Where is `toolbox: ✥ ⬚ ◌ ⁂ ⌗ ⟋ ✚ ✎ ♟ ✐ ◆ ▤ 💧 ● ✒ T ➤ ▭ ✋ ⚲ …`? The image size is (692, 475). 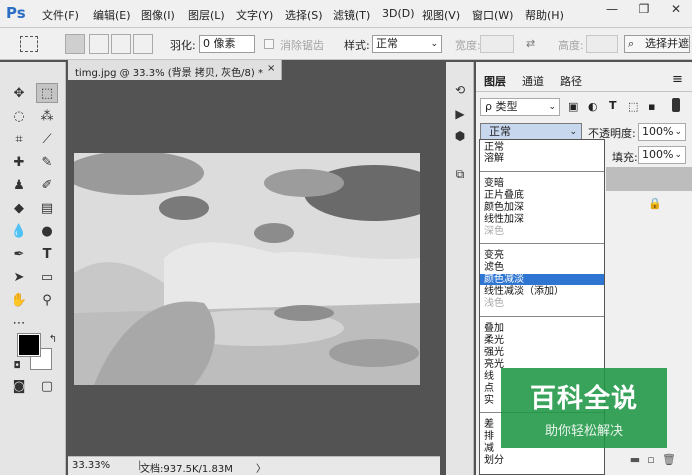
toolbox: ✥ ⬚ ◌ ⁂ ⌗ ⟋ ✚ ✎ ♟ ✐ ◆ ▤ 💧 ● ✒ T ➤ ▭ ✋ ⚲ … is located at coordinates (33, 268).